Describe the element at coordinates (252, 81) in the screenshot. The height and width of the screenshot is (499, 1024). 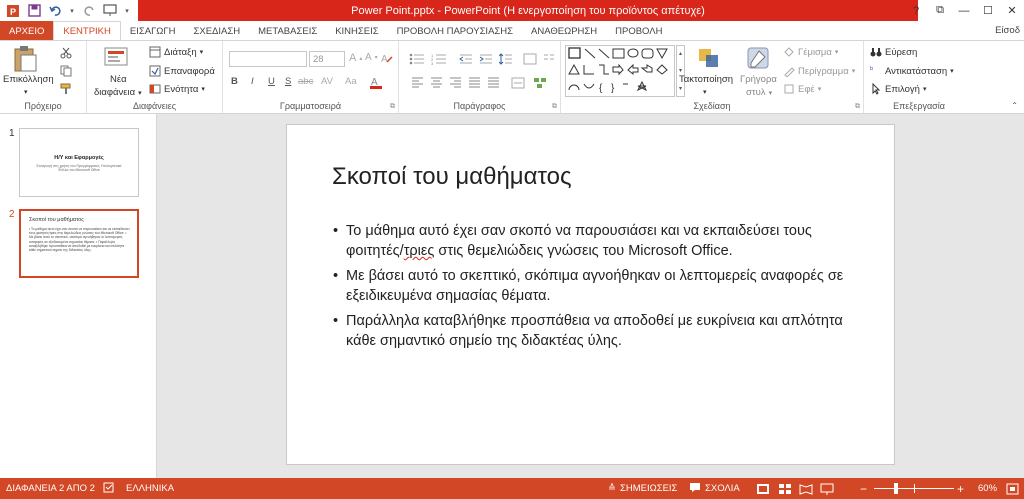
I see `italic-button: I` at that location.